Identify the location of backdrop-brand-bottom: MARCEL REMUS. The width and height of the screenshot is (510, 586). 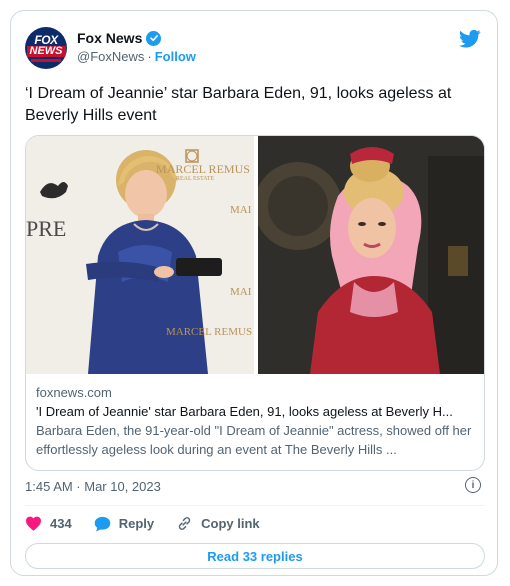
(209, 332).